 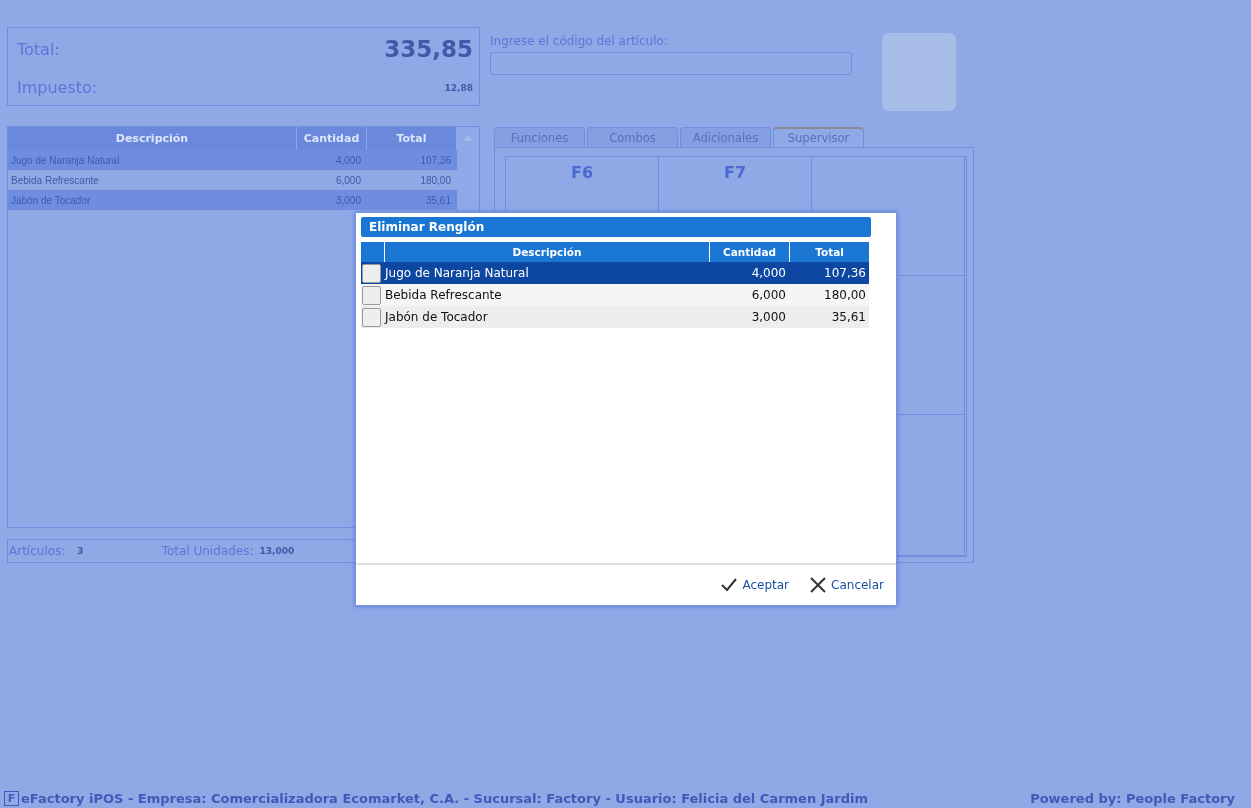 I want to click on accept-button: Aceptar, so click(x=755, y=585).